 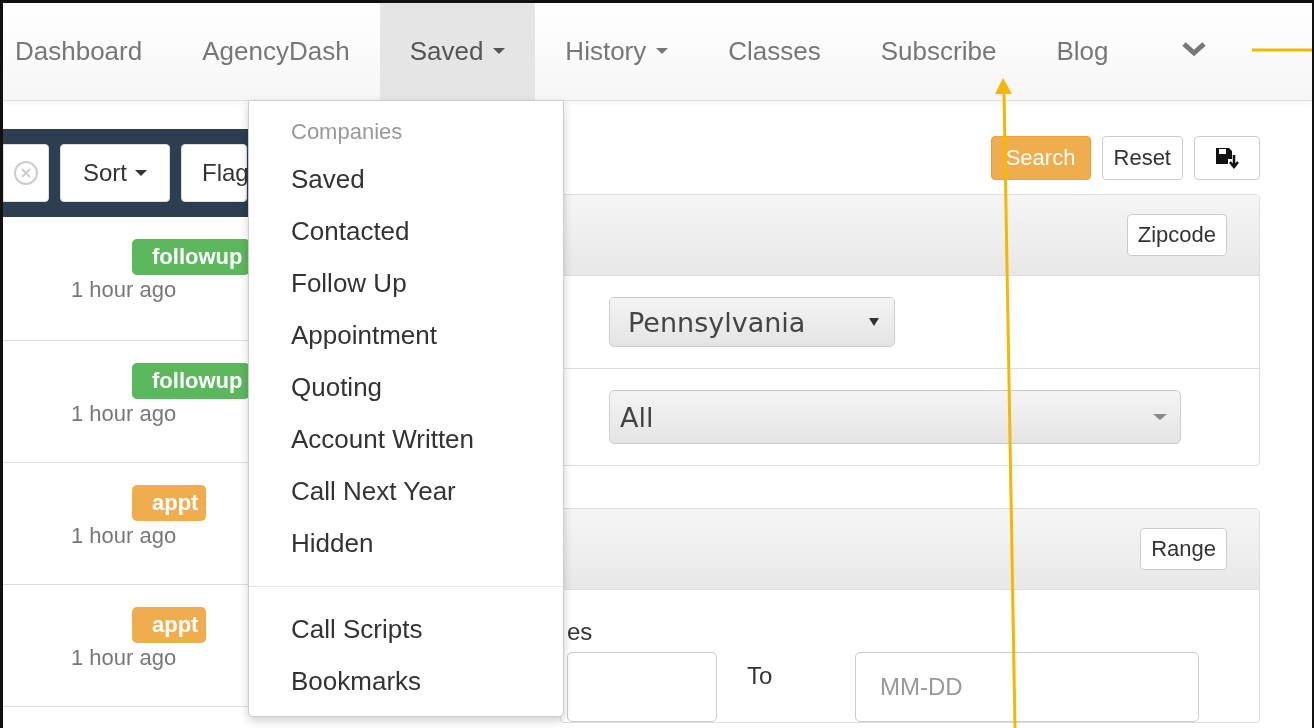 I want to click on menu-item: Bookmarks, so click(x=406, y=681).